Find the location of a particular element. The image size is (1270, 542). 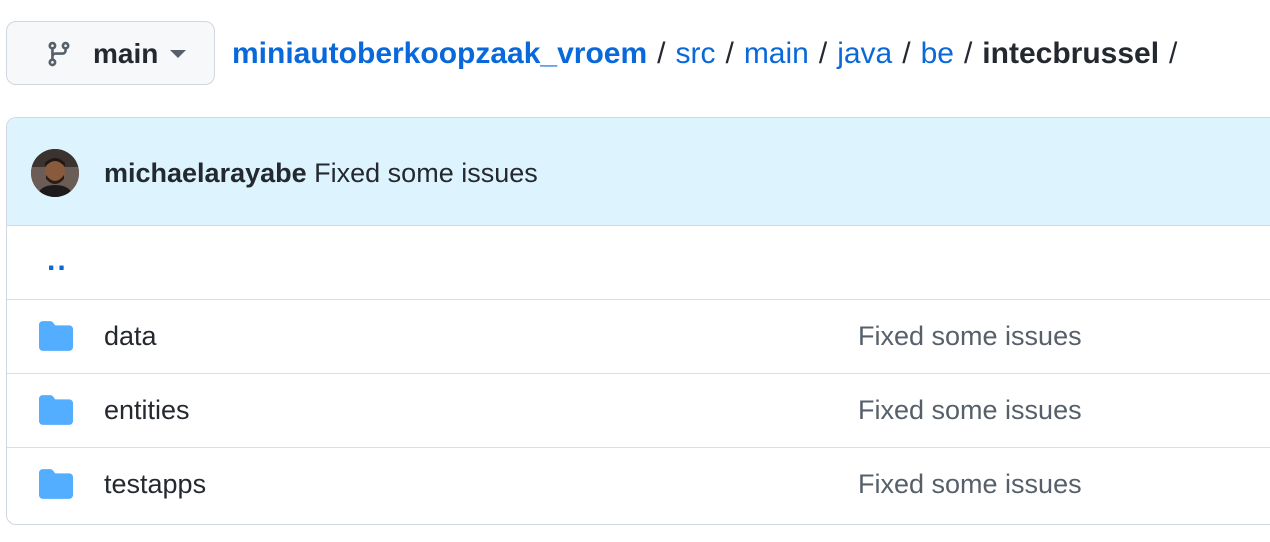

breadcrumb-link-main: main is located at coordinates (776, 54).